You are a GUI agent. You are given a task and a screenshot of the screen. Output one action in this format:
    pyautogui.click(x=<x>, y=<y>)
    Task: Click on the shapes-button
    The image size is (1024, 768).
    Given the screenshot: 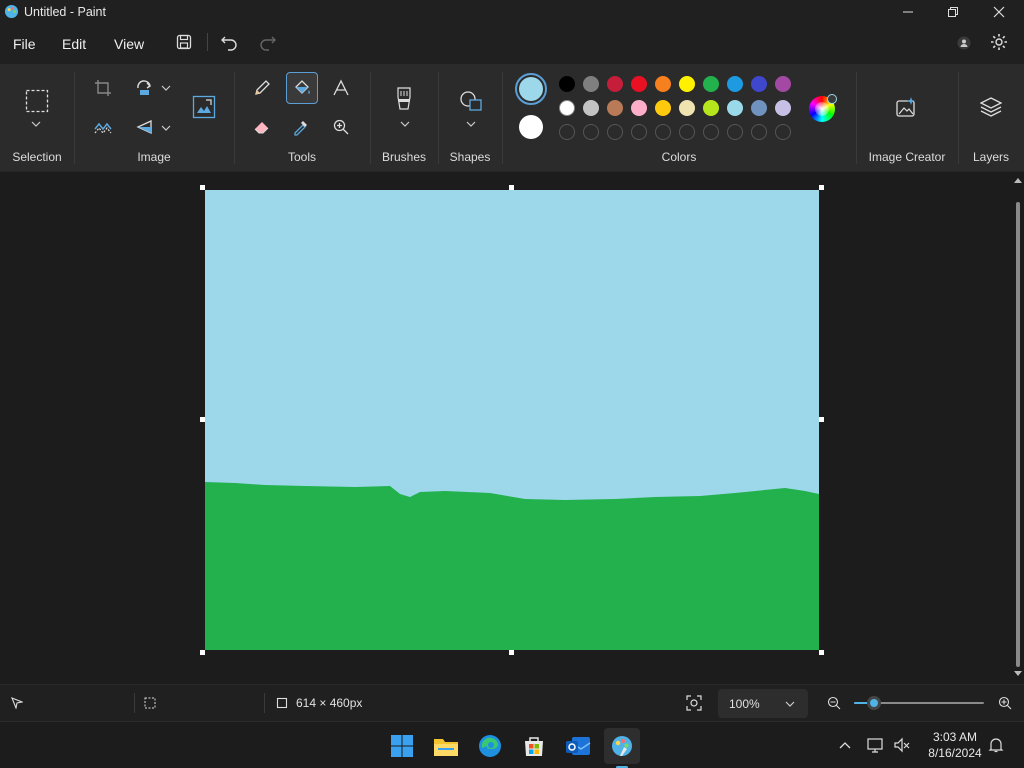 What is the action you would take?
    pyautogui.click(x=471, y=101)
    